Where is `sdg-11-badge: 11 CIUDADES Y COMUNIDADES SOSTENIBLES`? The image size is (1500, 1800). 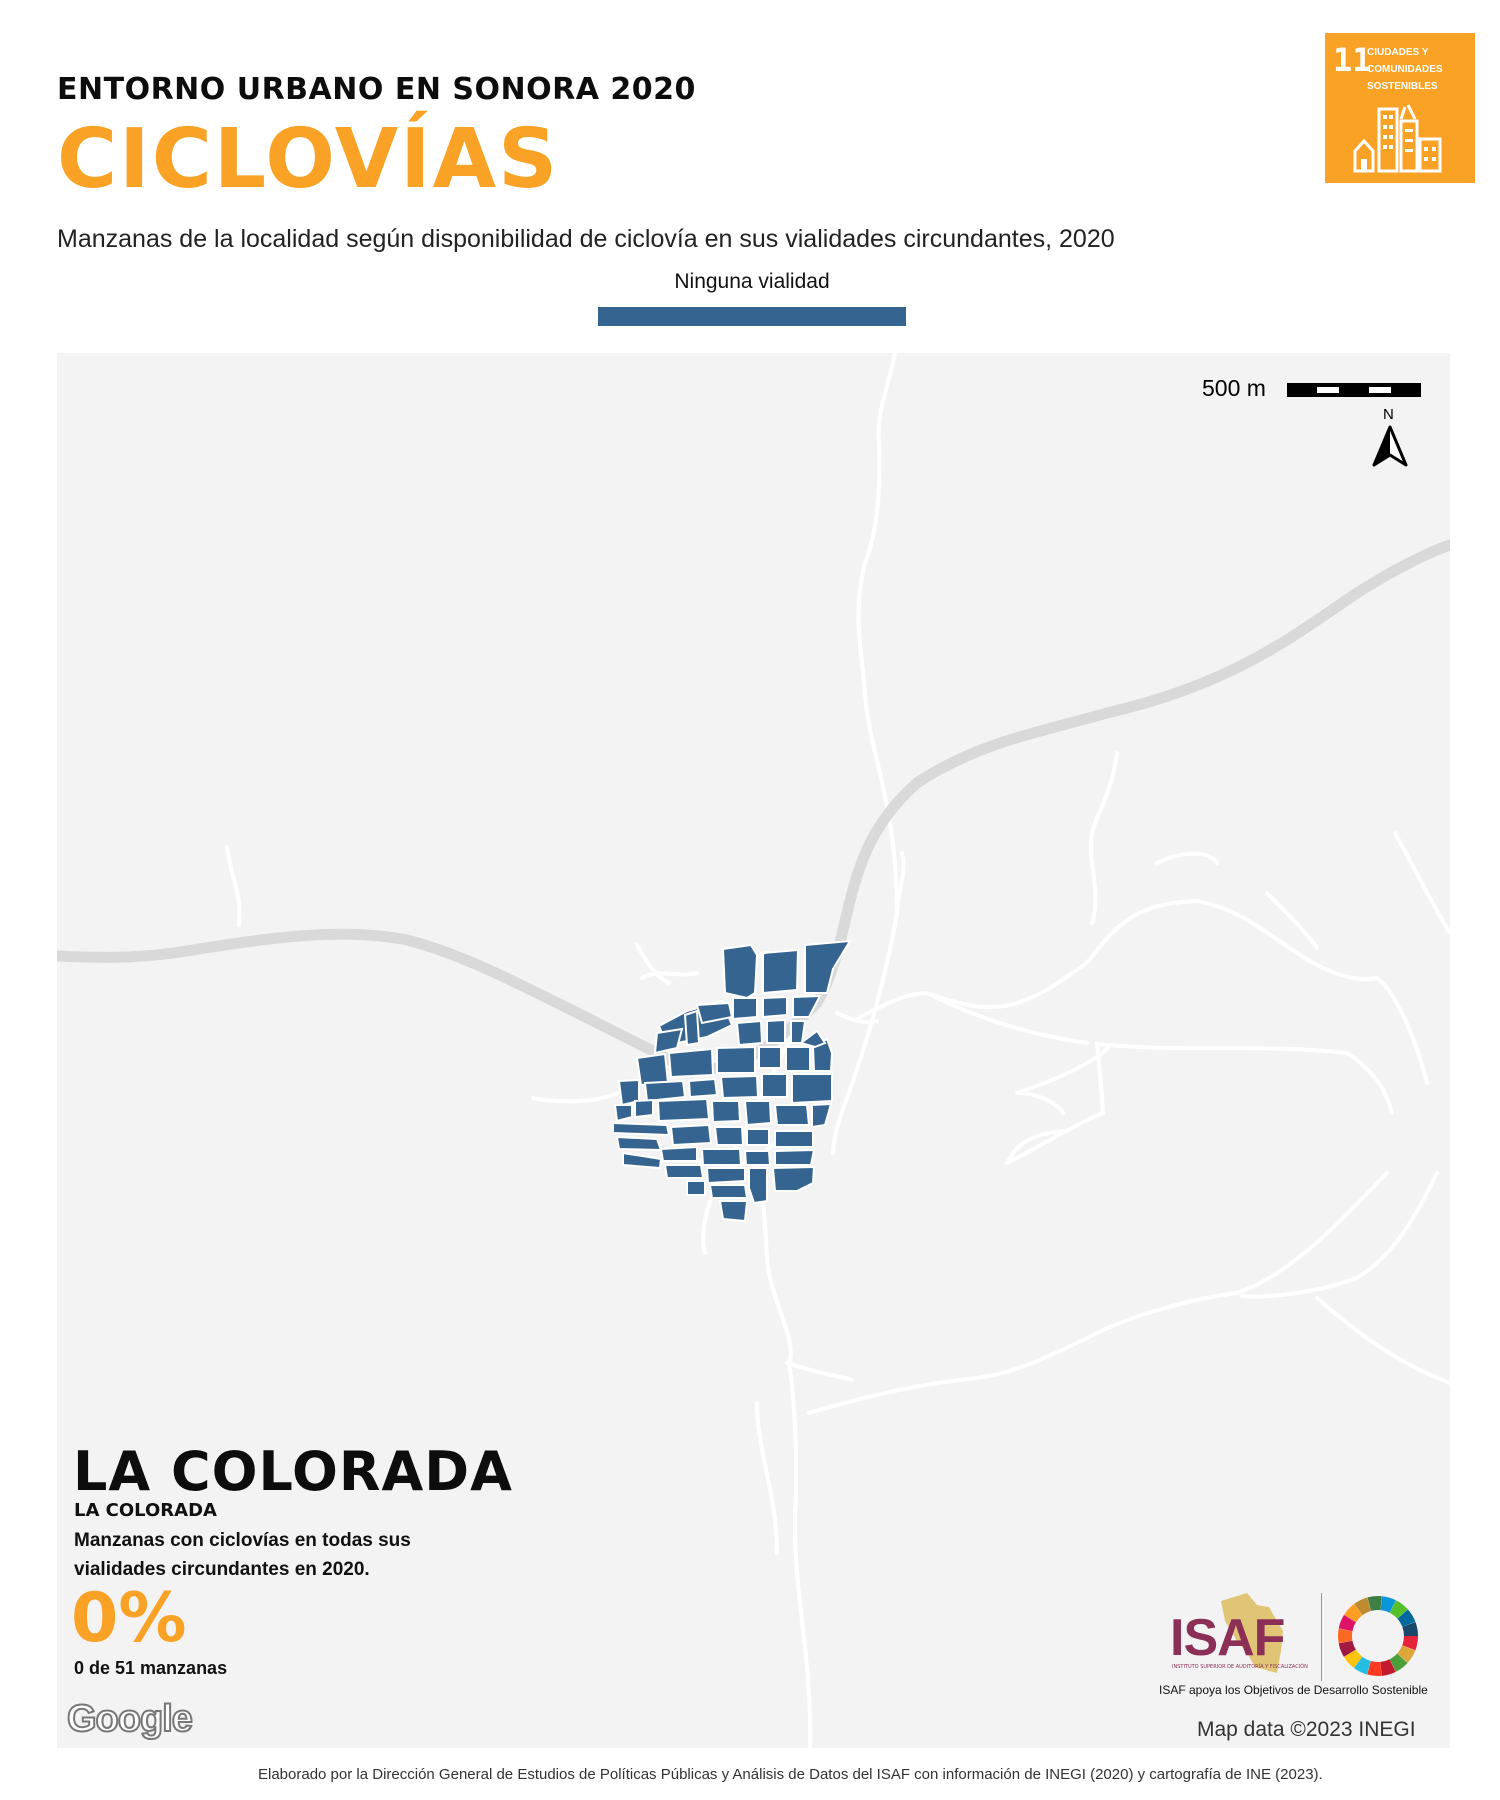 sdg-11-badge: 11 CIUDADES Y COMUNIDADES SOSTENIBLES is located at coordinates (1400, 108).